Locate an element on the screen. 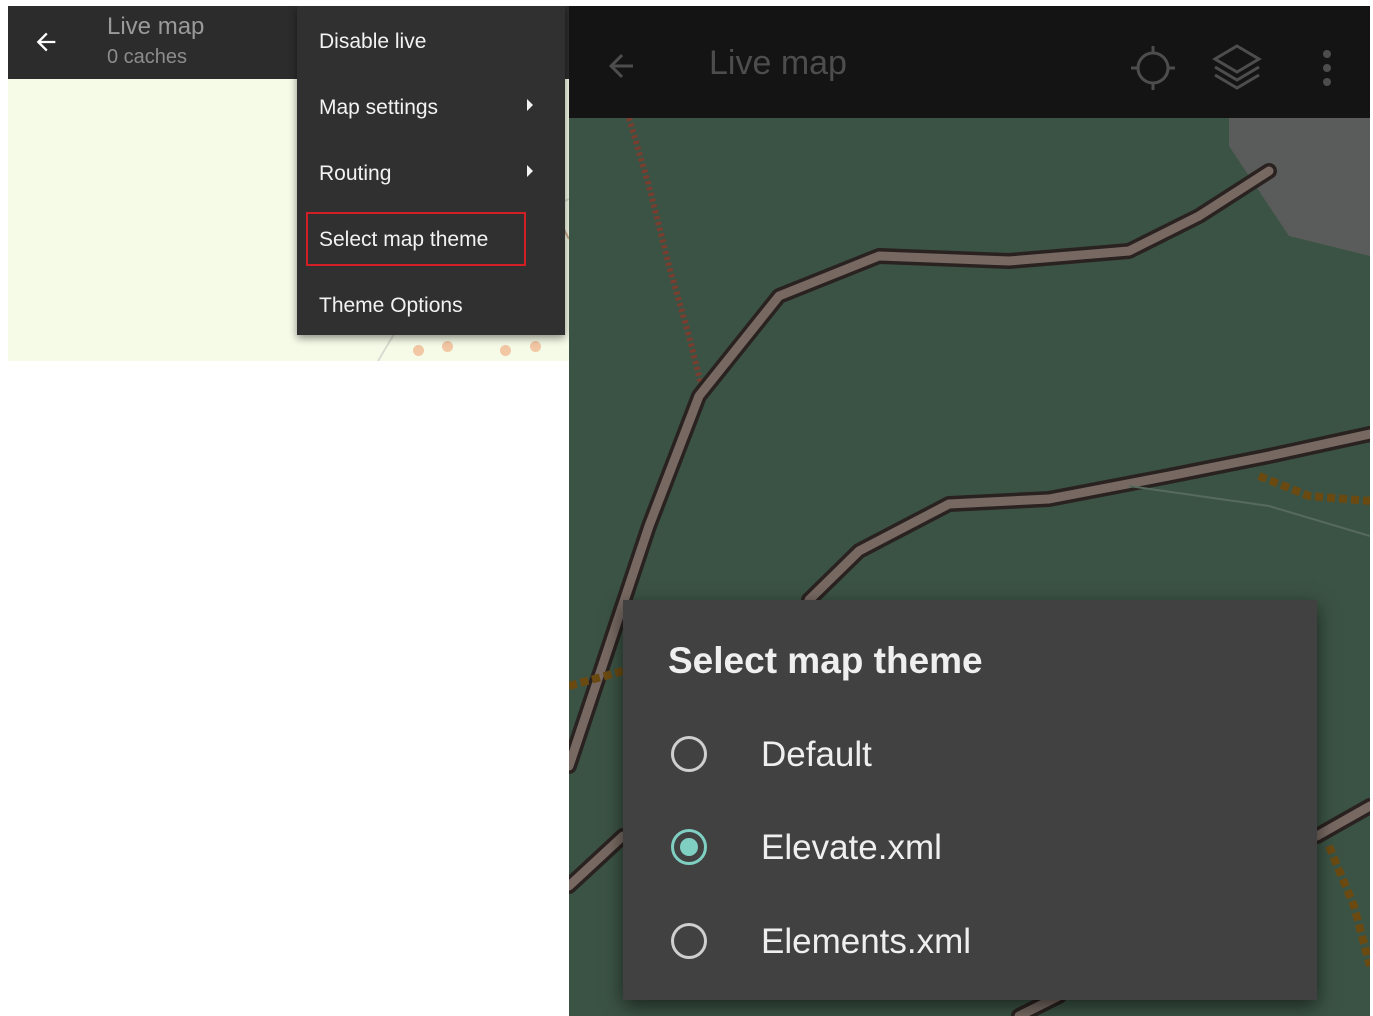  theme-option-label: Elements.xml is located at coordinates (866, 941).